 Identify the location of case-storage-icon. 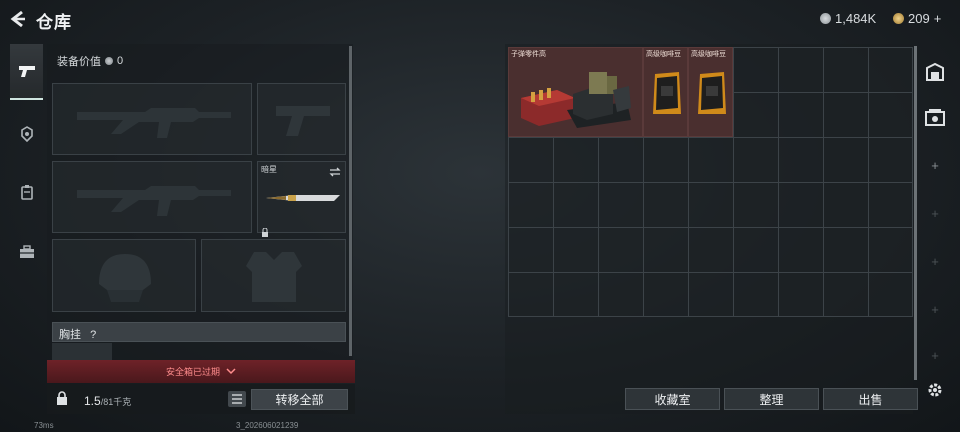
(935, 117).